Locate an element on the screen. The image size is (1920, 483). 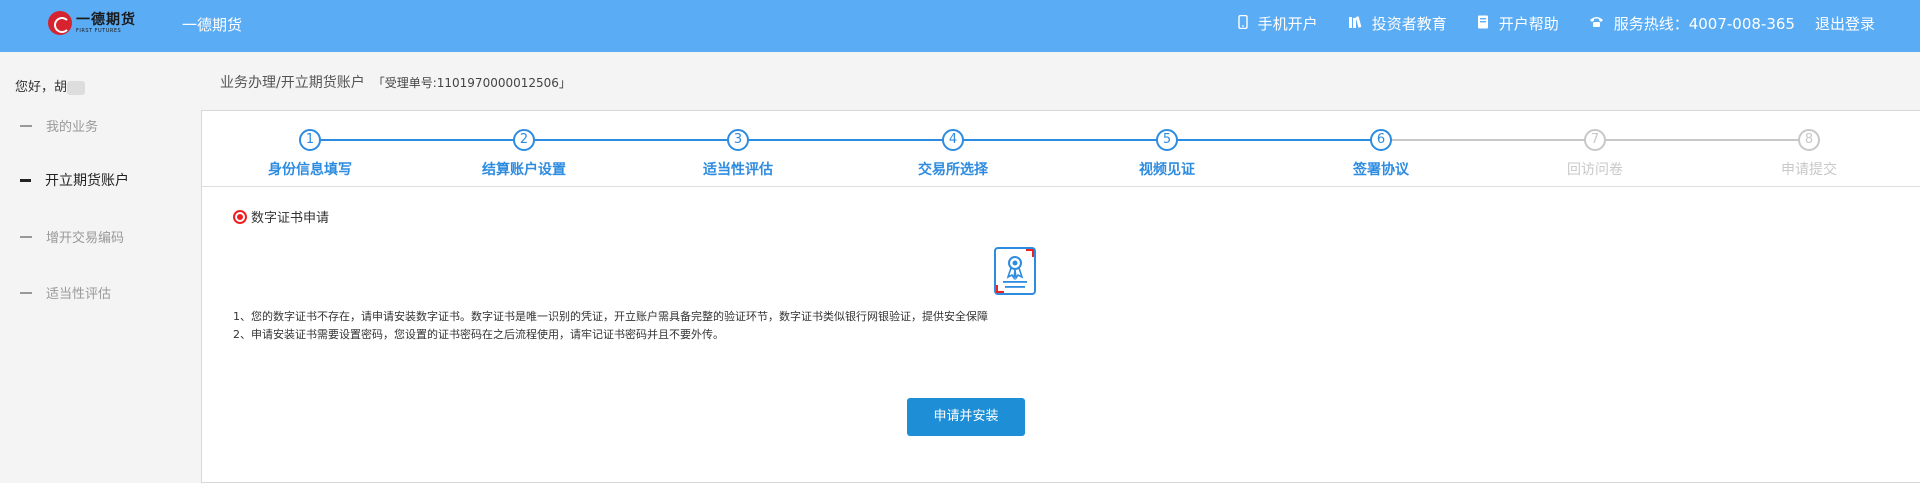
logo-mark-icon is located at coordinates (60, 23).